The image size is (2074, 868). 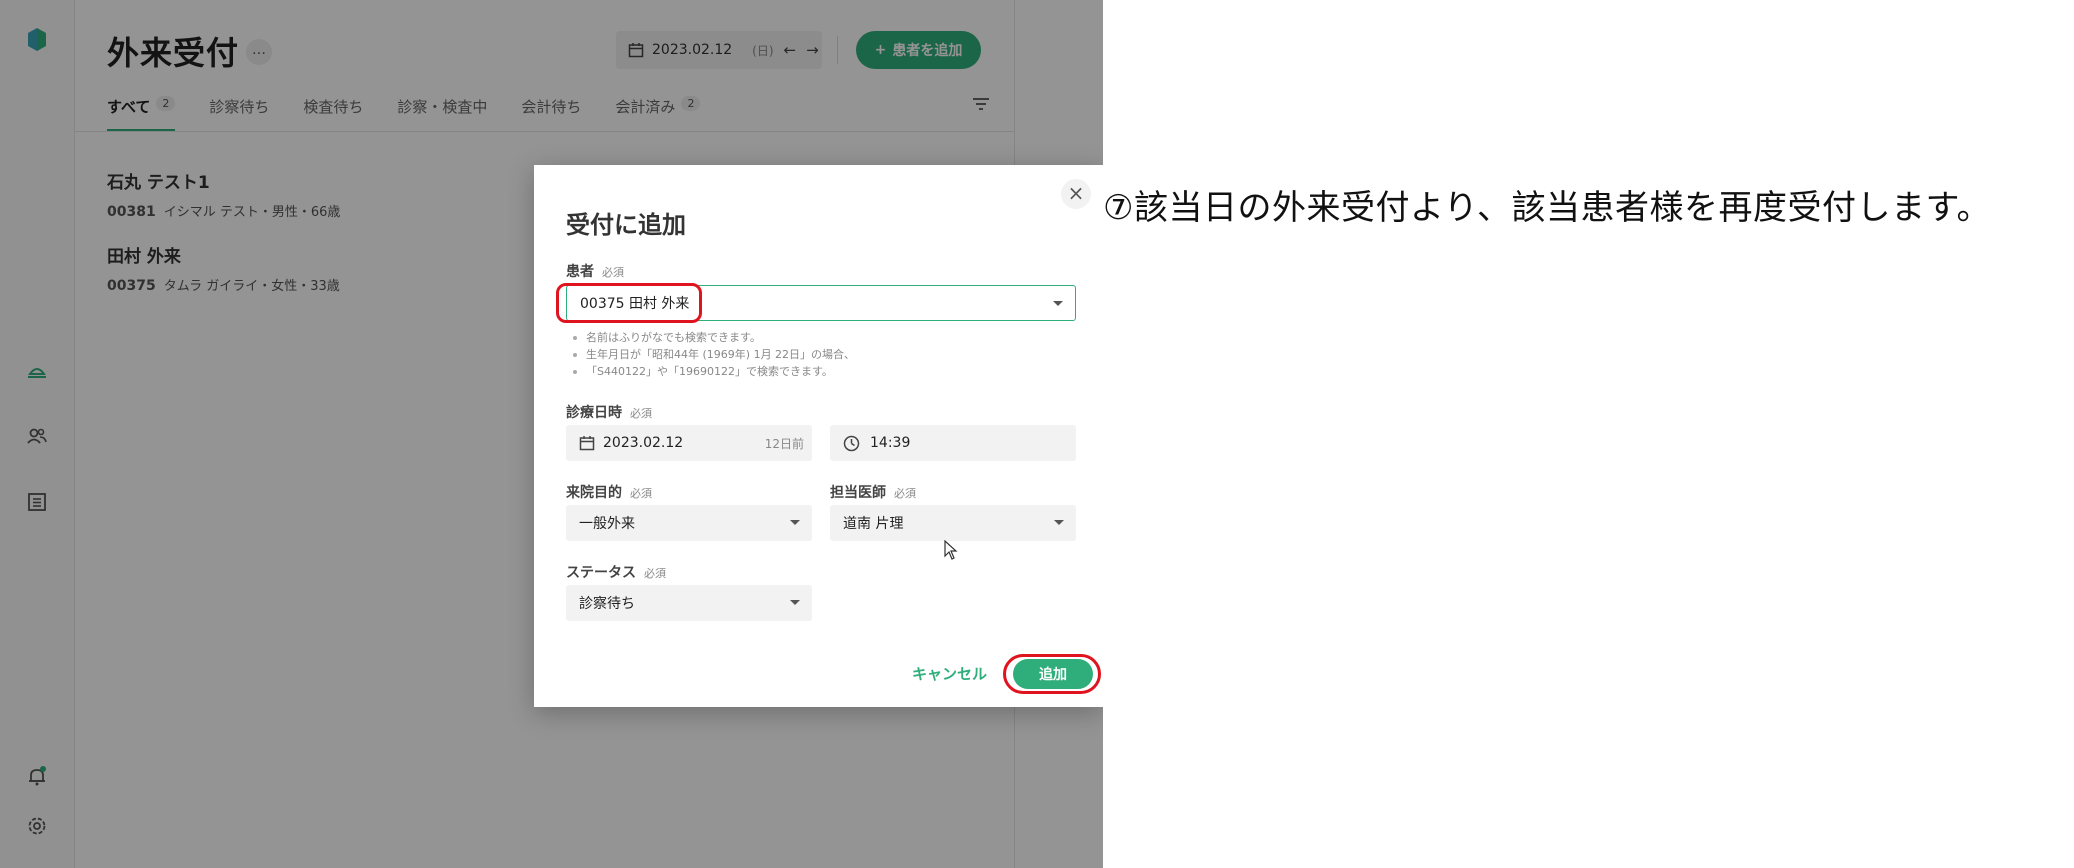 What do you see at coordinates (953, 523) in the screenshot?
I see `doctor-select: 道南 片理` at bounding box center [953, 523].